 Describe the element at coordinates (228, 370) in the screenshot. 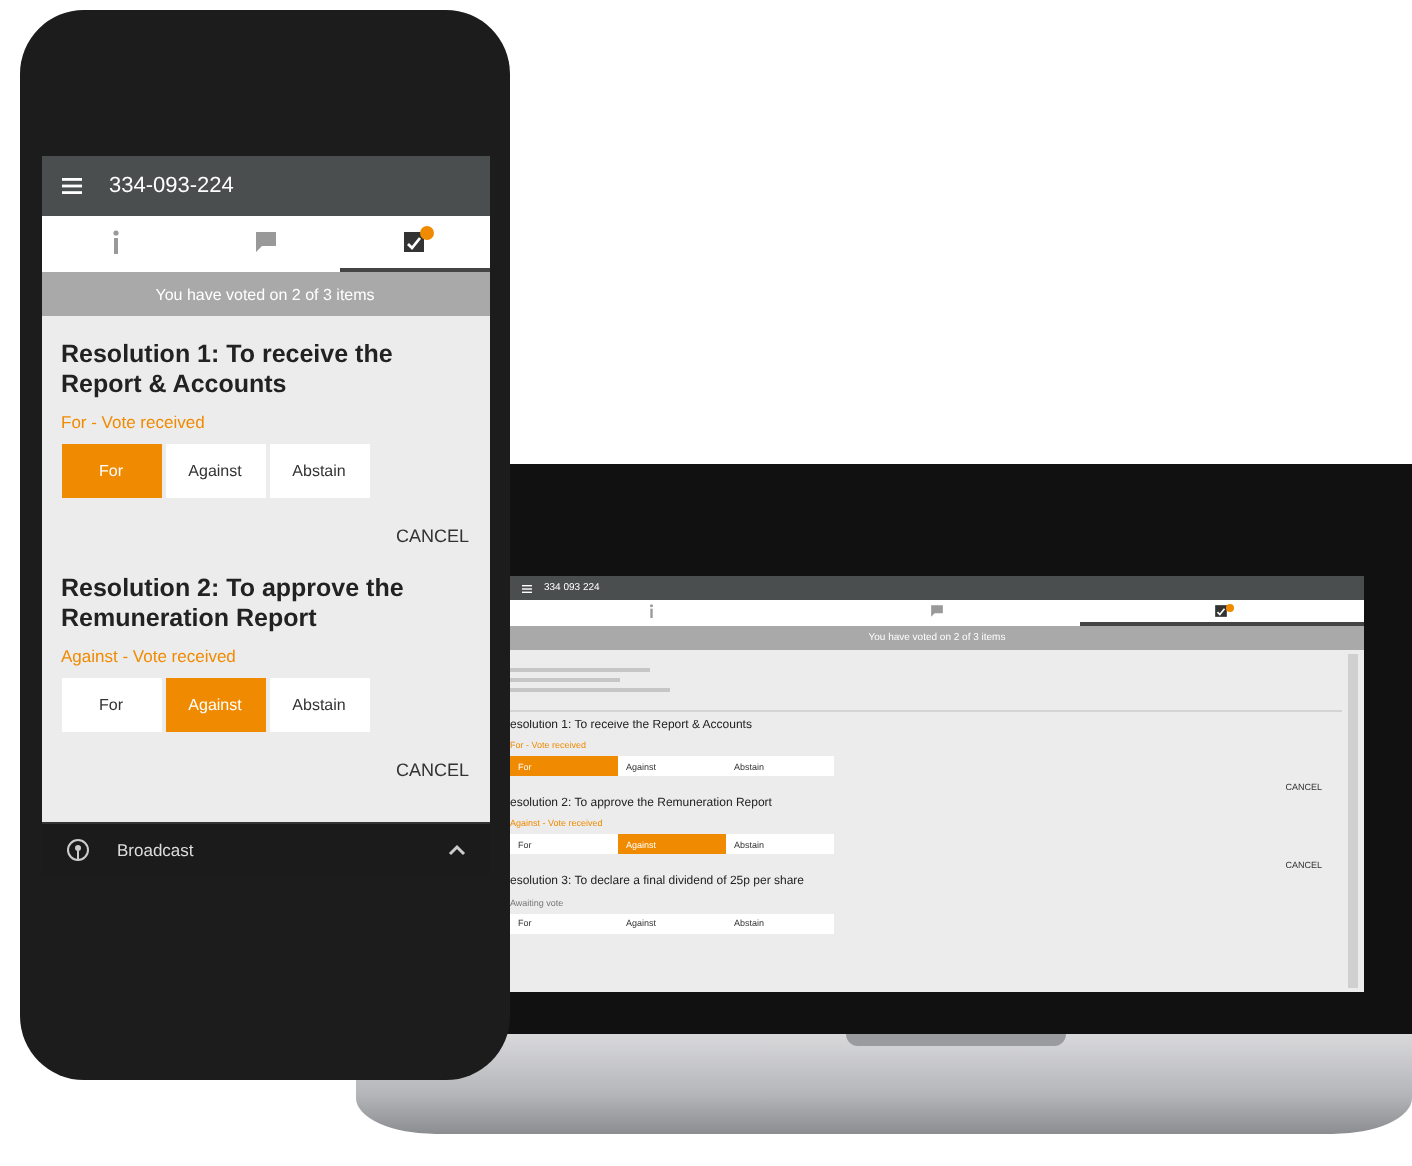

I see `resolution-title: Resolution 1: To receive the Report & Accounts` at that location.